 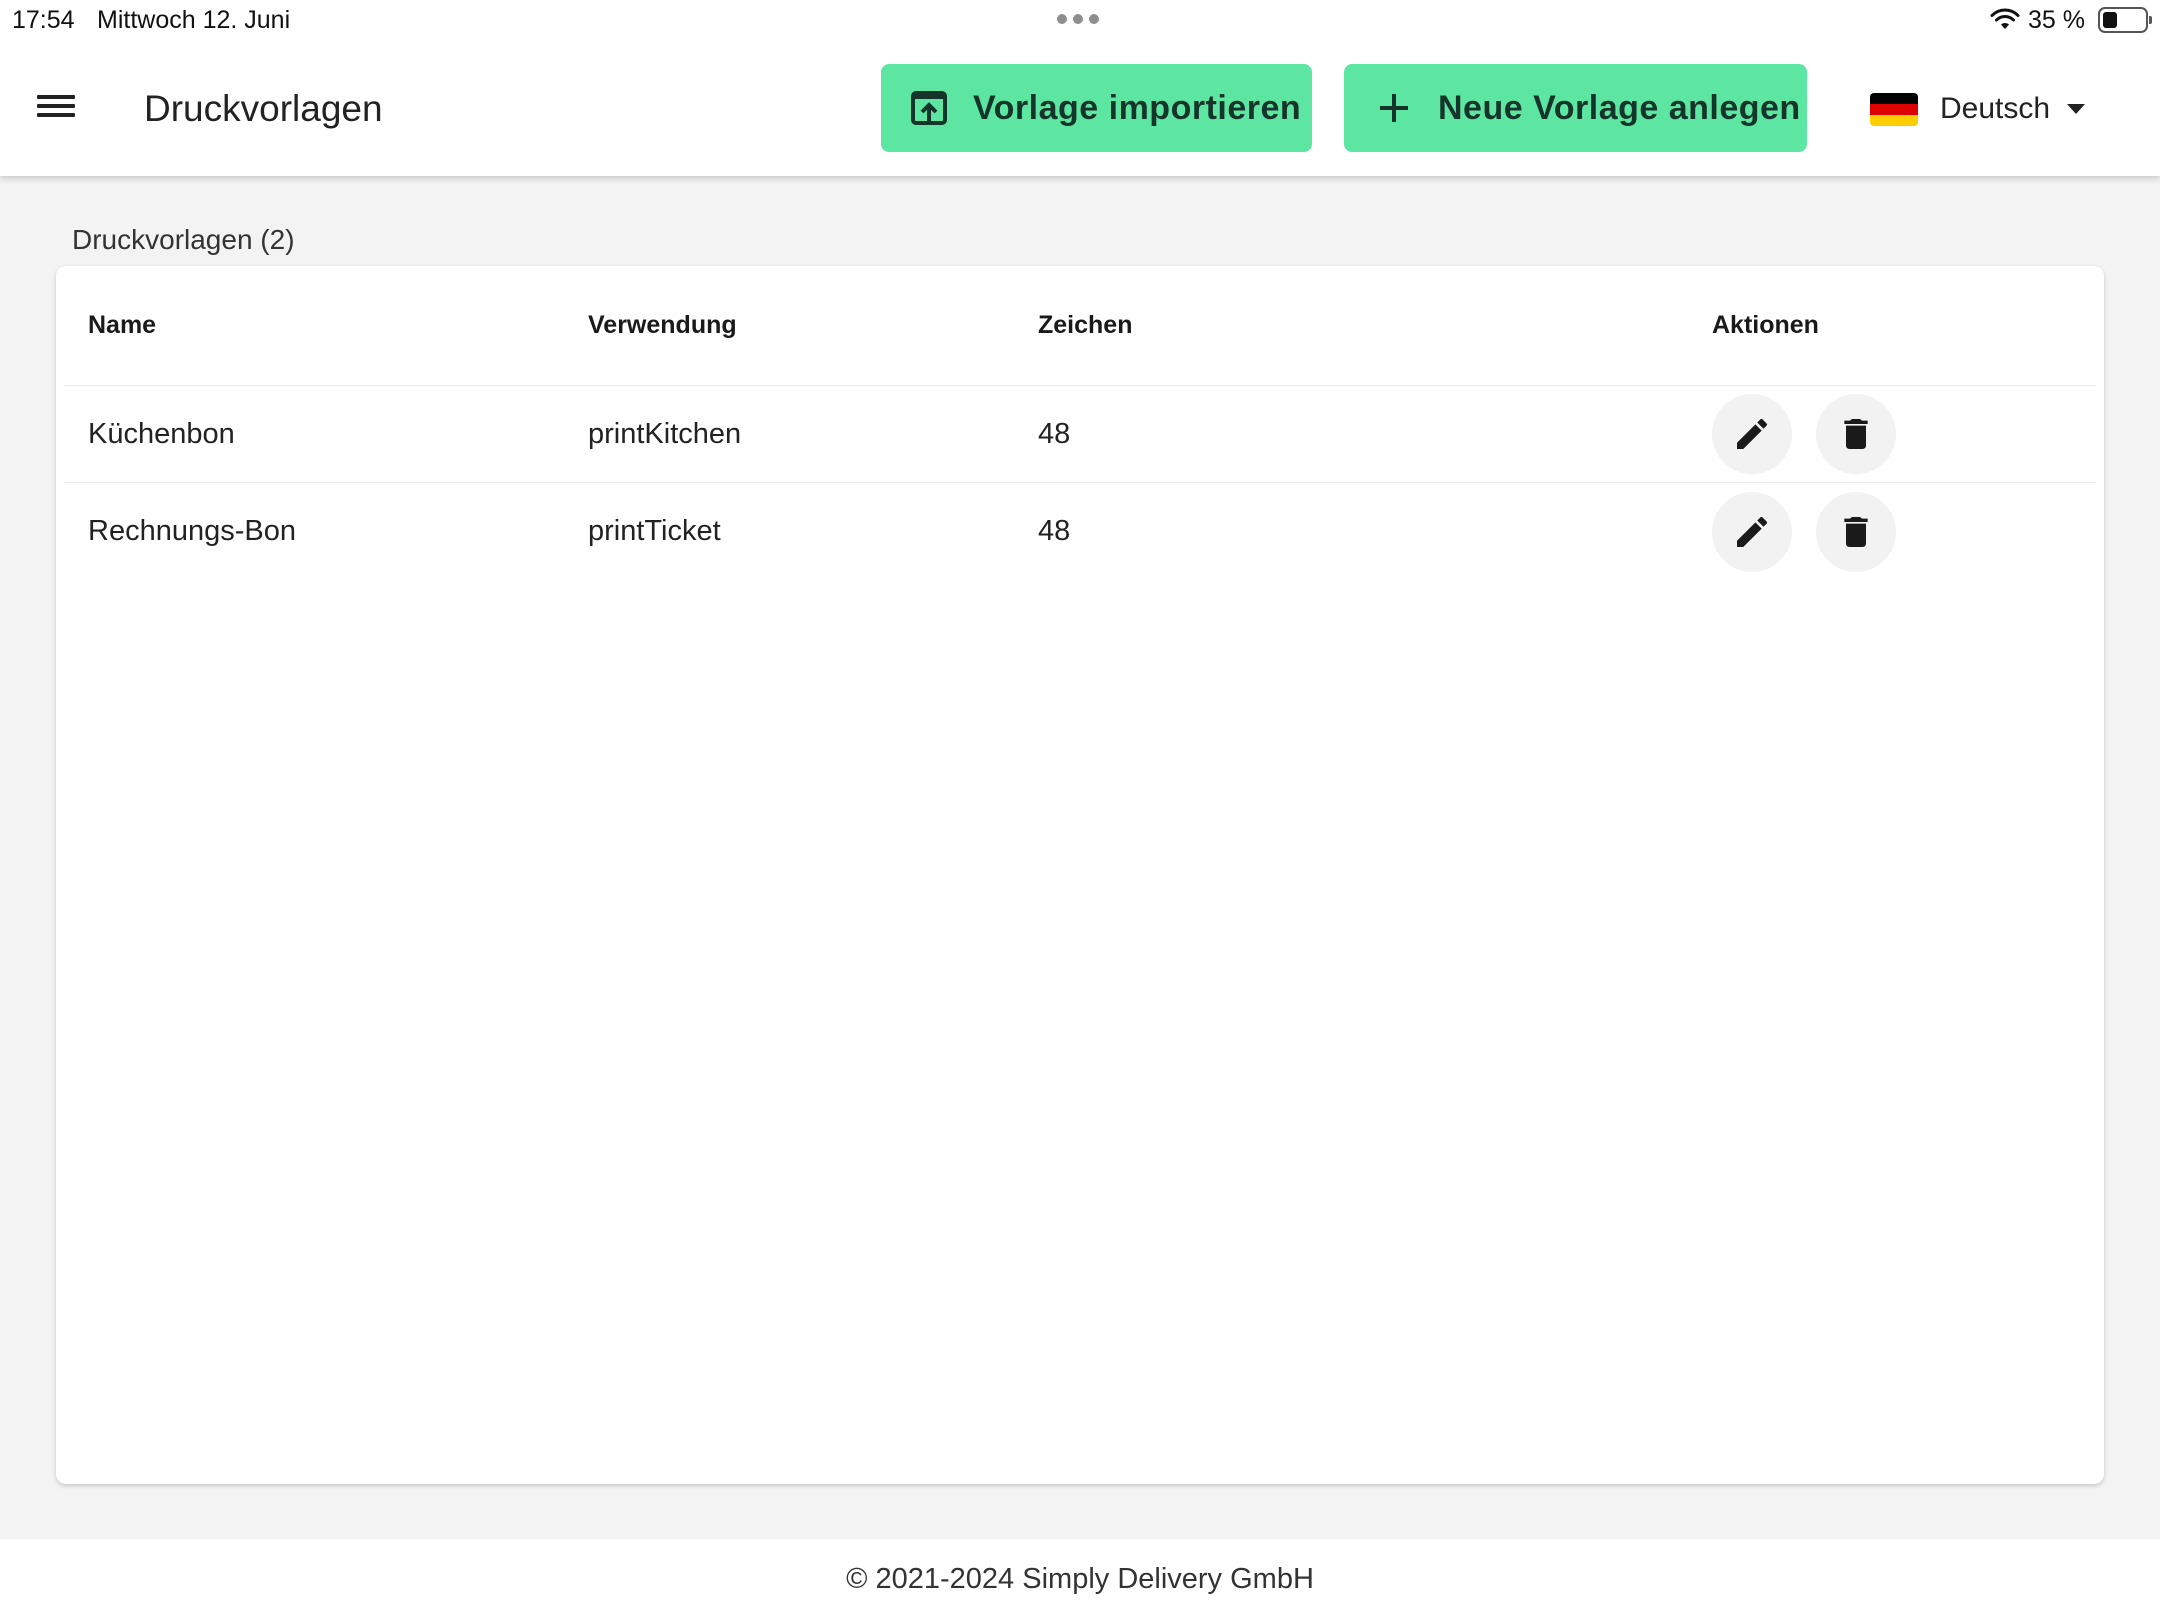 I want to click on new-template-label: Neue Vorlage anlegen, so click(x=1619, y=107).